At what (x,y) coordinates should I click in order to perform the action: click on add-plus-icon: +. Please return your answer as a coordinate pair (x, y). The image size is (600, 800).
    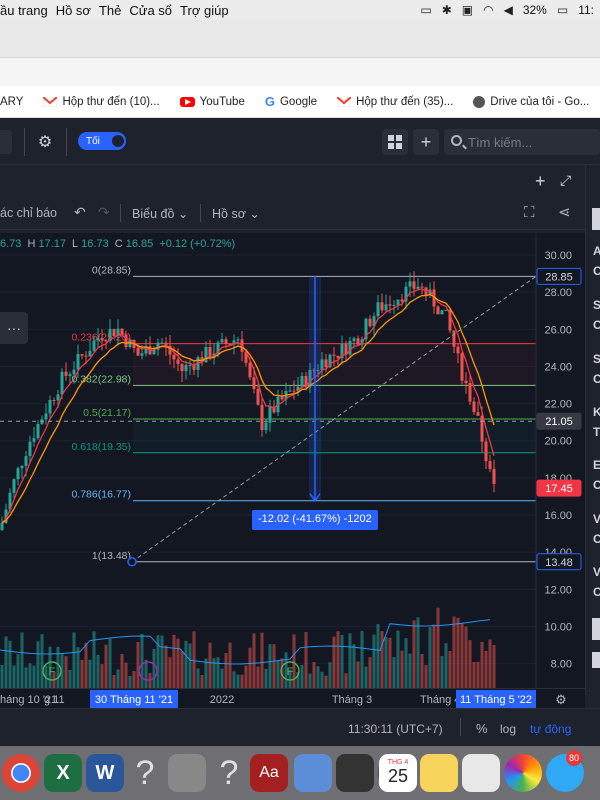
    Looking at the image, I should click on (426, 142).